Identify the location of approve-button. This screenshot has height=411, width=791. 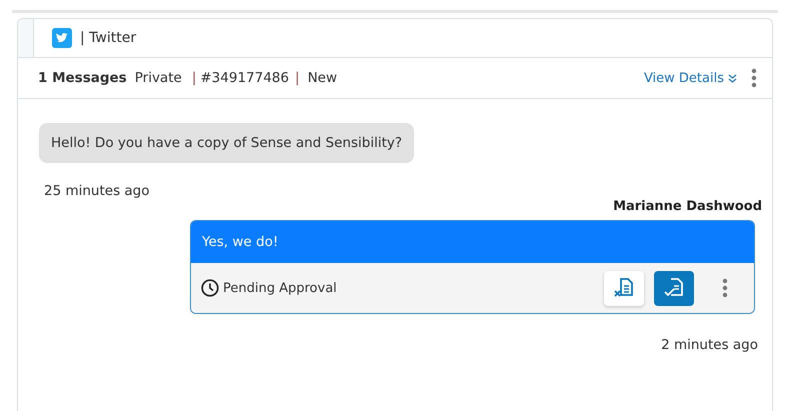
(674, 288).